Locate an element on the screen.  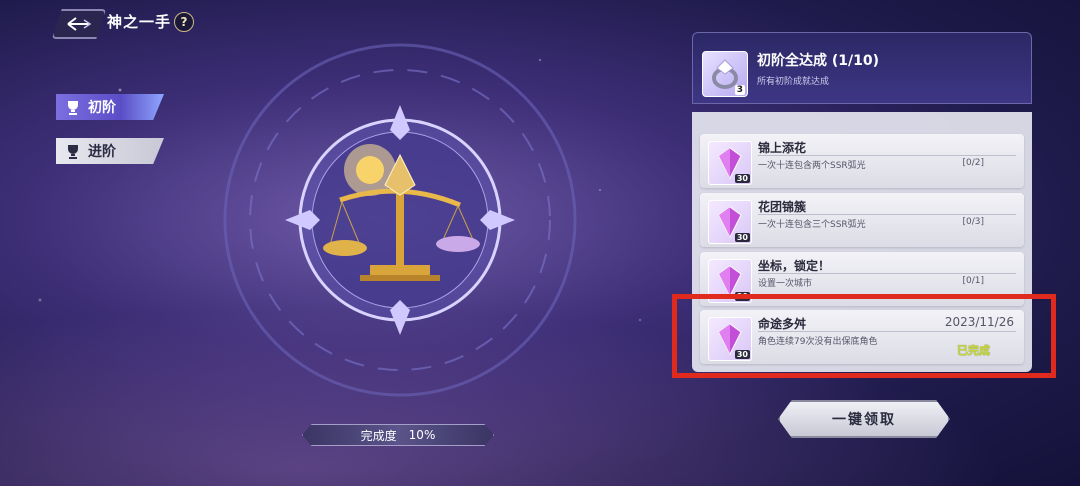
completion-label: 完成度 is located at coordinates (378, 435).